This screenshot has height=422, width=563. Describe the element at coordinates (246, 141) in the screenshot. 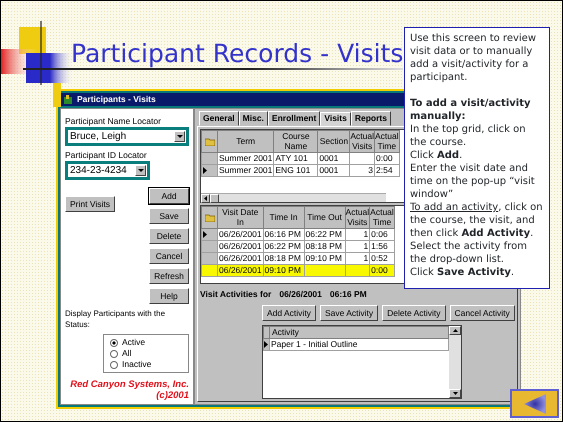

I see `column-header: Term` at that location.